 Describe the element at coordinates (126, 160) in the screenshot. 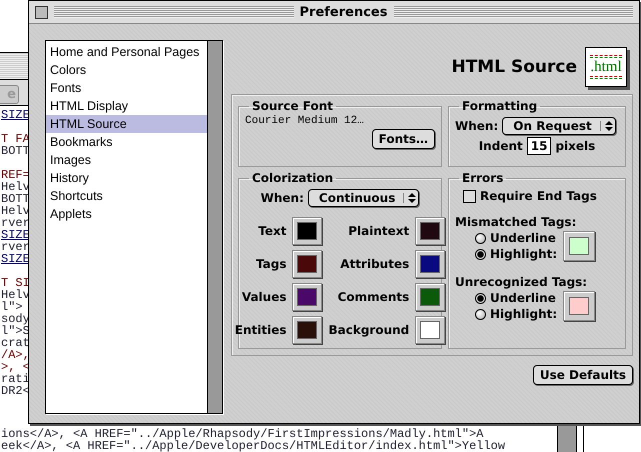

I see `category-item: Images` at that location.